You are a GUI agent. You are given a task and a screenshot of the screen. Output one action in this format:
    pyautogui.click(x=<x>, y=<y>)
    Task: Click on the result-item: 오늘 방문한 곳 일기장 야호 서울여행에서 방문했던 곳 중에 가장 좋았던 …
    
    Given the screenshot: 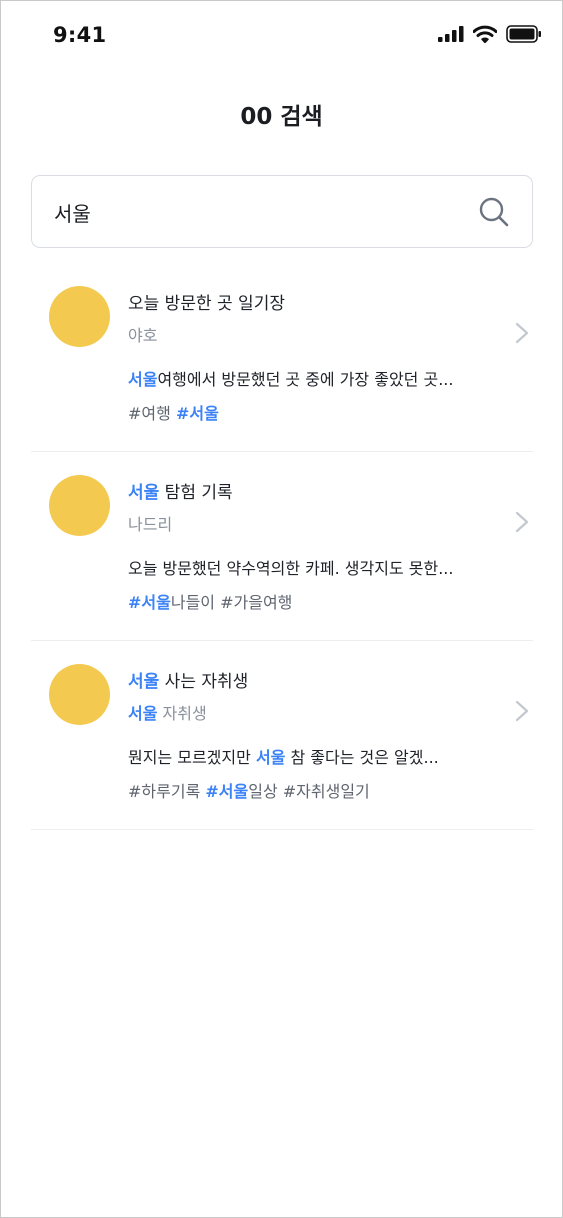 What is the action you would take?
    pyautogui.click(x=282, y=357)
    